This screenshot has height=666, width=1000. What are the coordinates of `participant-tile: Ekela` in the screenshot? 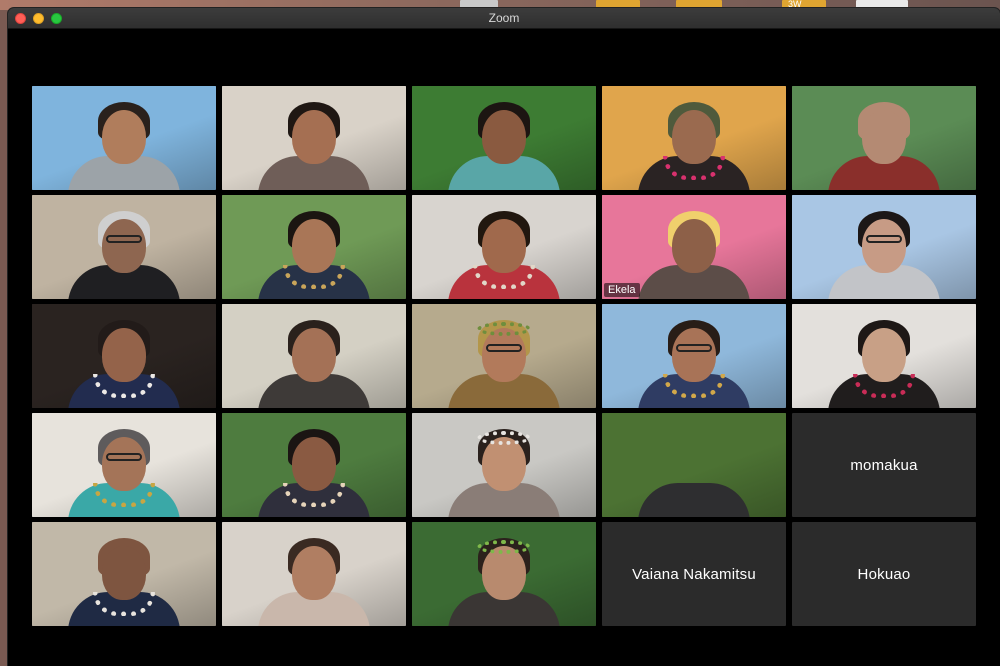 It's located at (694, 247).